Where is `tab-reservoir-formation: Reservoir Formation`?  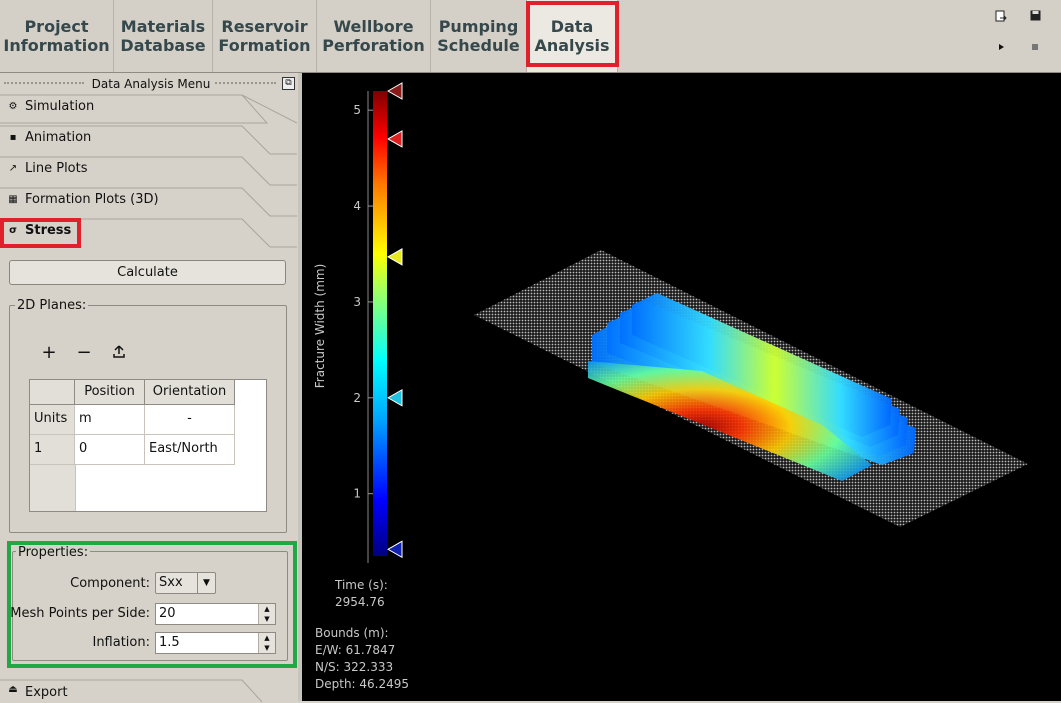
tab-reservoir-formation: Reservoir Formation is located at coordinates (265, 36).